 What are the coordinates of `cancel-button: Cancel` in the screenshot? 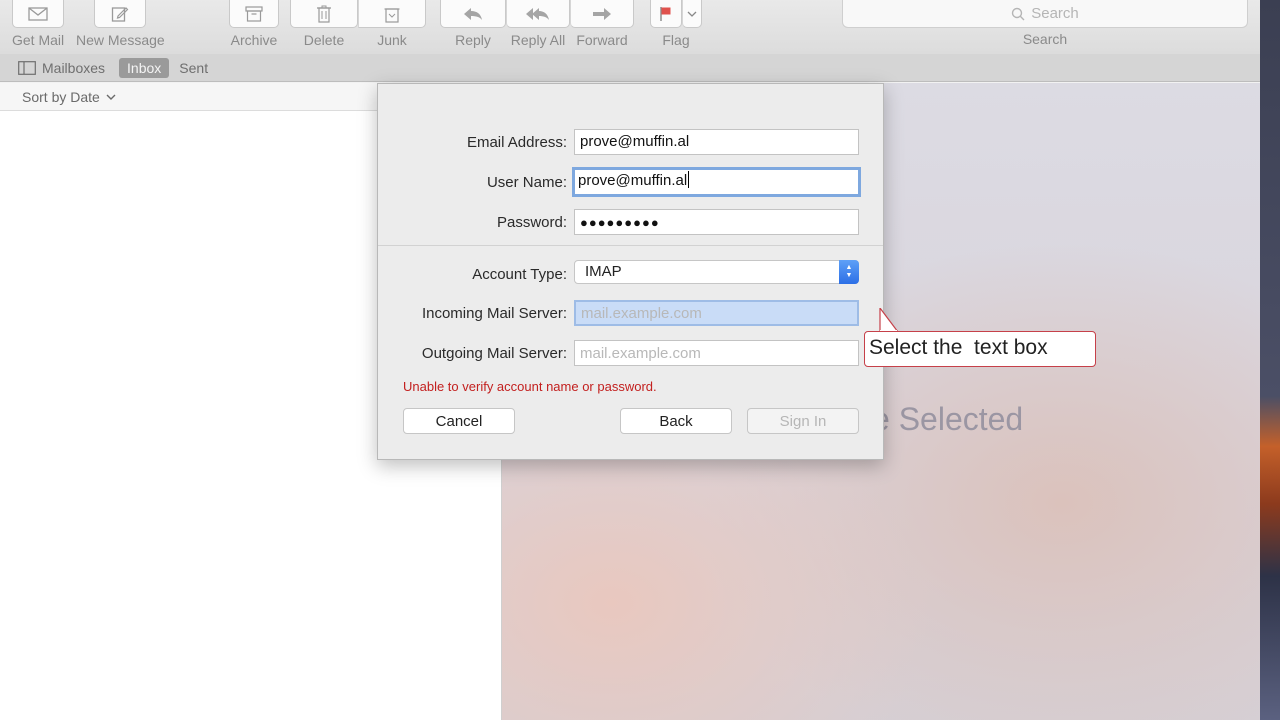 It's located at (459, 421).